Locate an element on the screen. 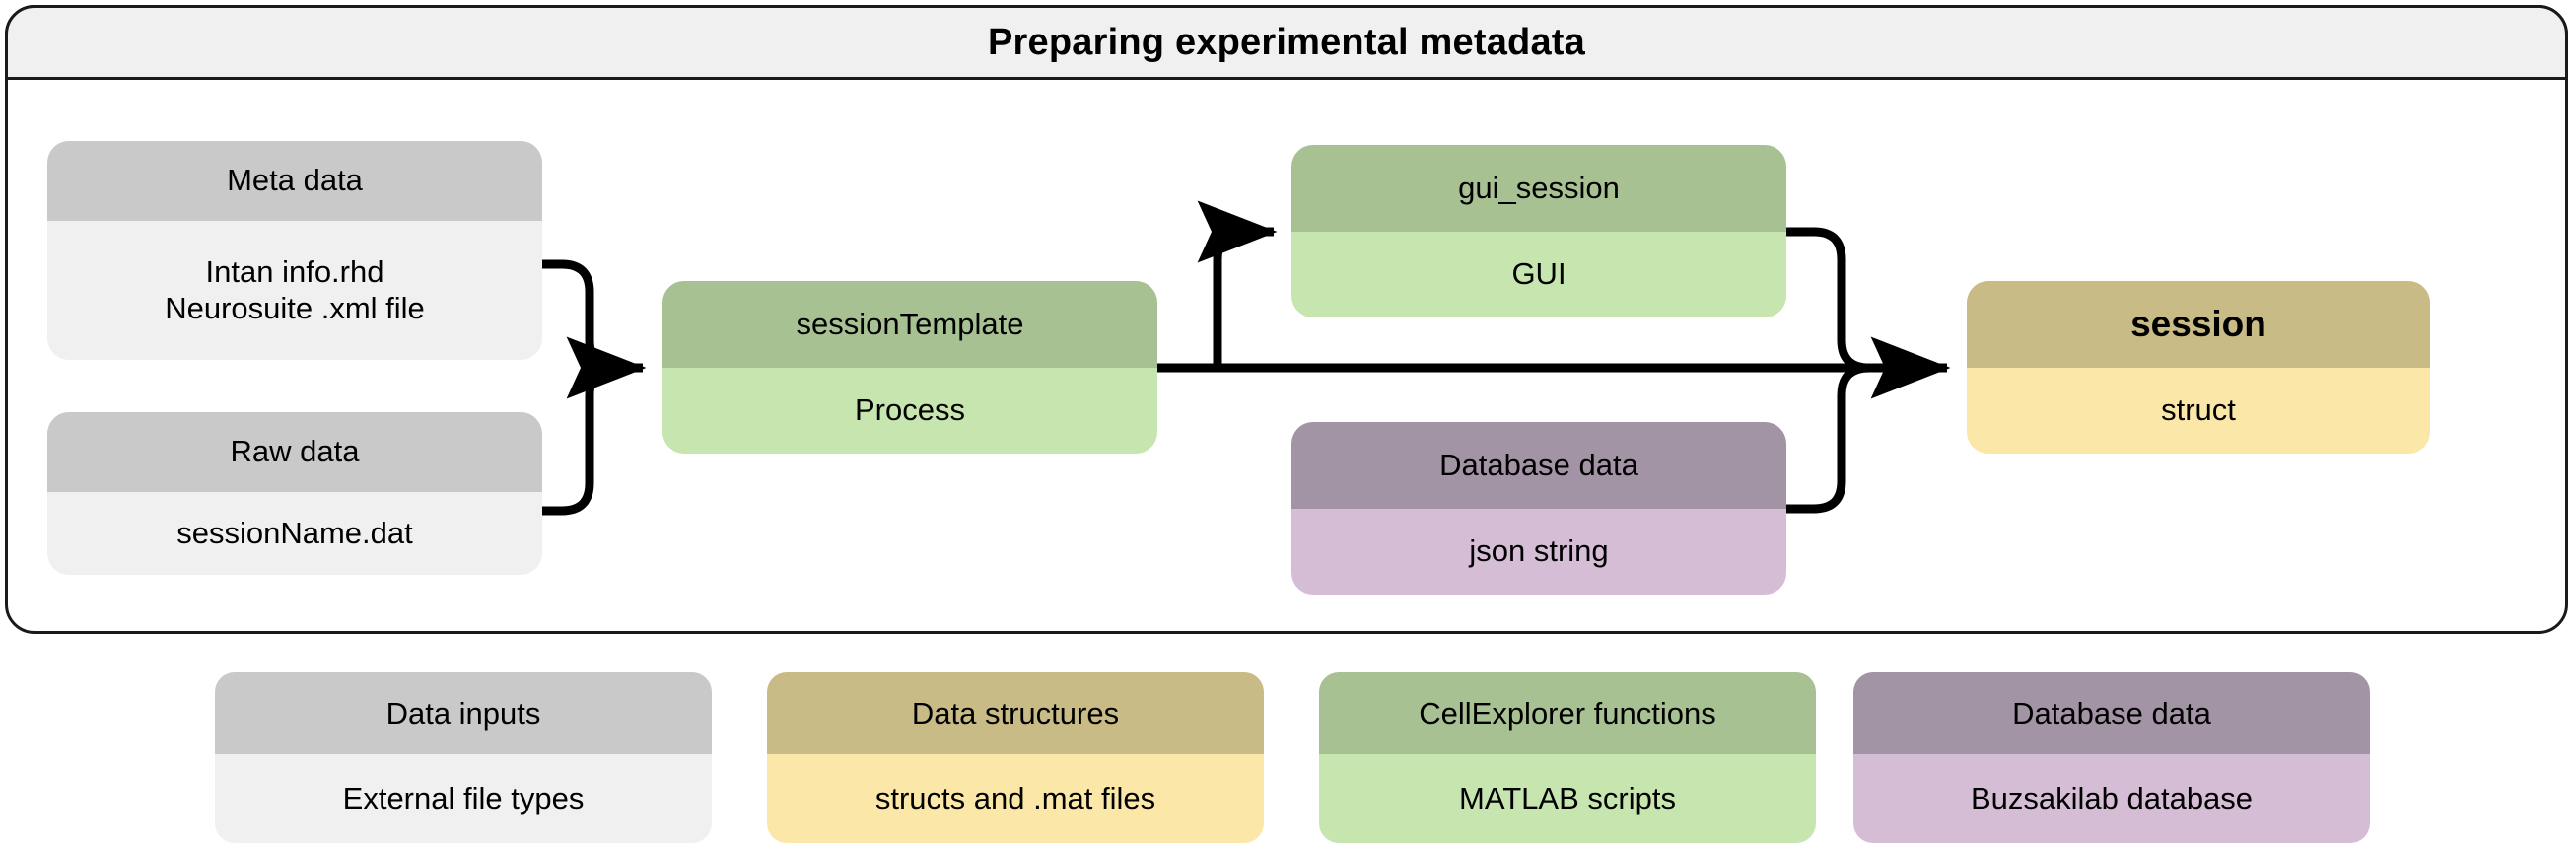  node-session-template: sessionTemplate Process is located at coordinates (910, 368).